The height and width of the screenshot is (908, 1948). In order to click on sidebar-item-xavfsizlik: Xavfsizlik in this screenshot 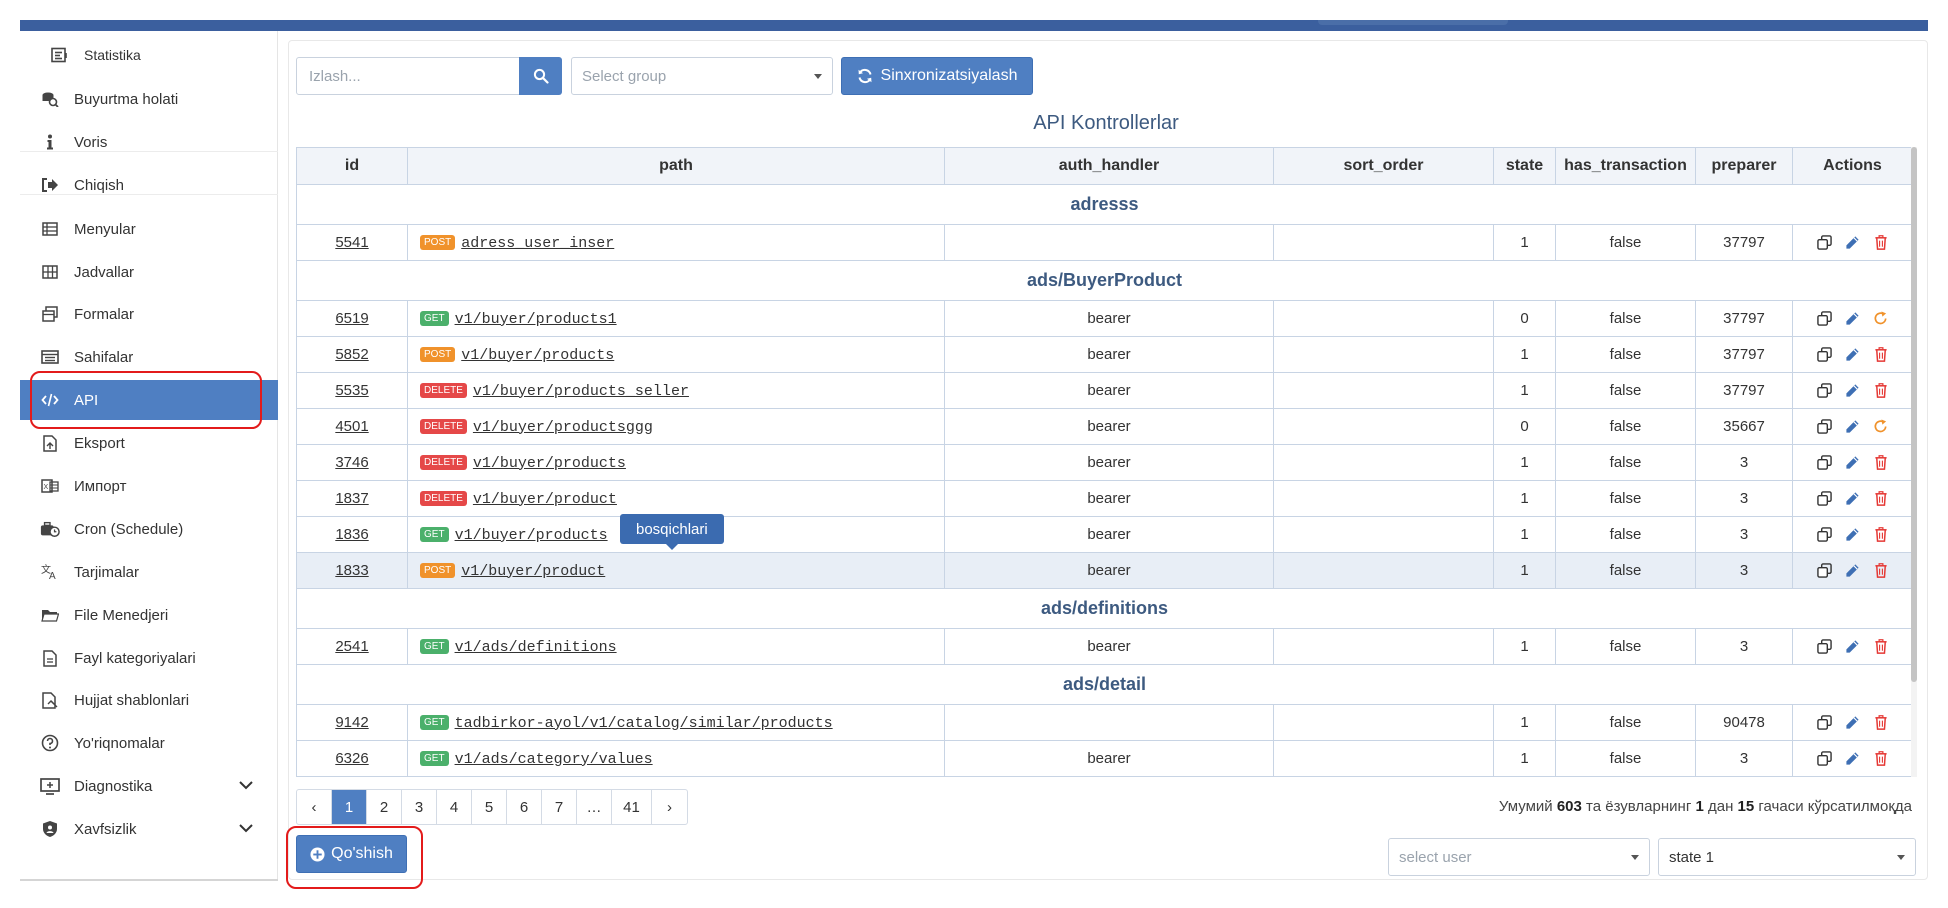, I will do `click(149, 829)`.